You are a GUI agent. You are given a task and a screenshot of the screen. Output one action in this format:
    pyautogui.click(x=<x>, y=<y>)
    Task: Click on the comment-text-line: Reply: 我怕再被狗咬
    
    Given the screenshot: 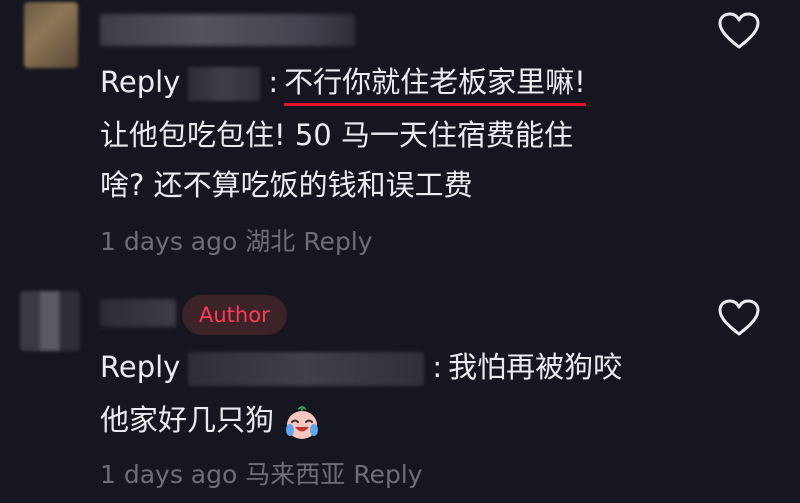 What is the action you would take?
    pyautogui.click(x=361, y=367)
    